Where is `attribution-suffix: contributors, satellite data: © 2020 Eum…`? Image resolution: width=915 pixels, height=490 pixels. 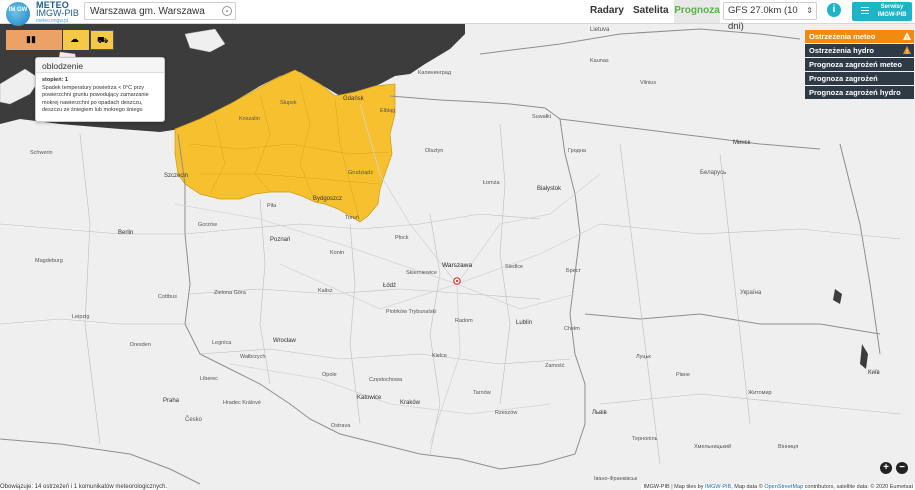 attribution-suffix: contributors, satellite data: © 2020 Eum… is located at coordinates (858, 487).